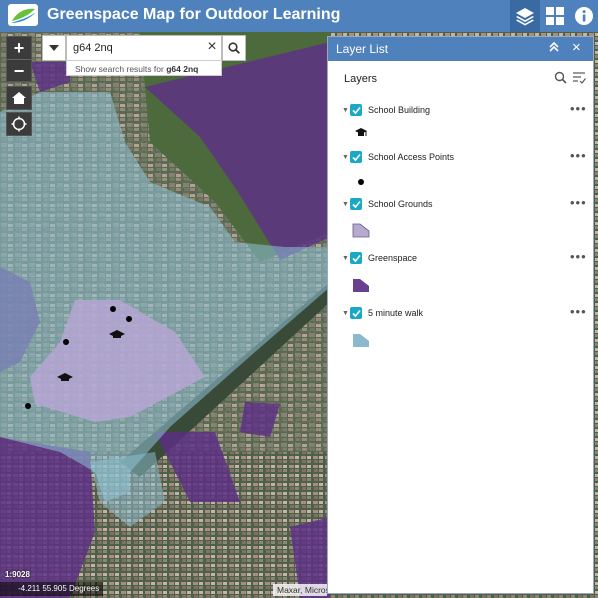  I want to click on collapse-button, so click(554, 48).